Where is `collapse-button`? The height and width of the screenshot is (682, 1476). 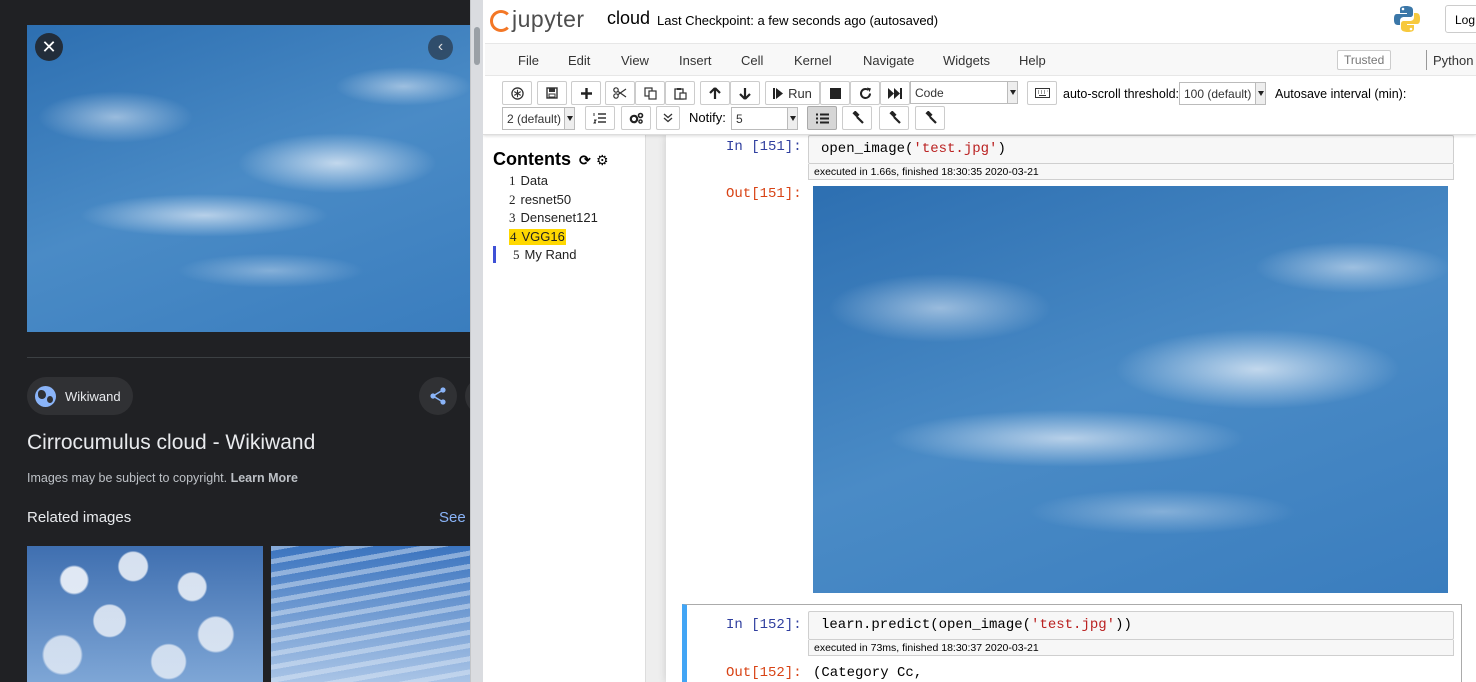 collapse-button is located at coordinates (668, 118).